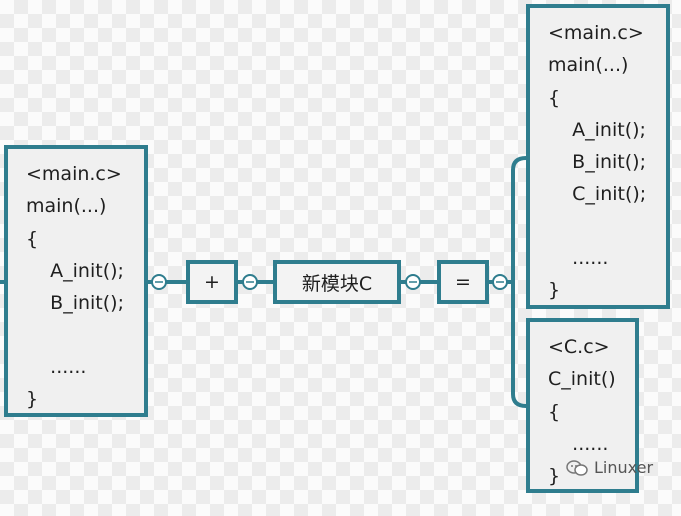 The image size is (681, 516). What do you see at coordinates (519, 282) in the screenshot?
I see `split-bracket` at bounding box center [519, 282].